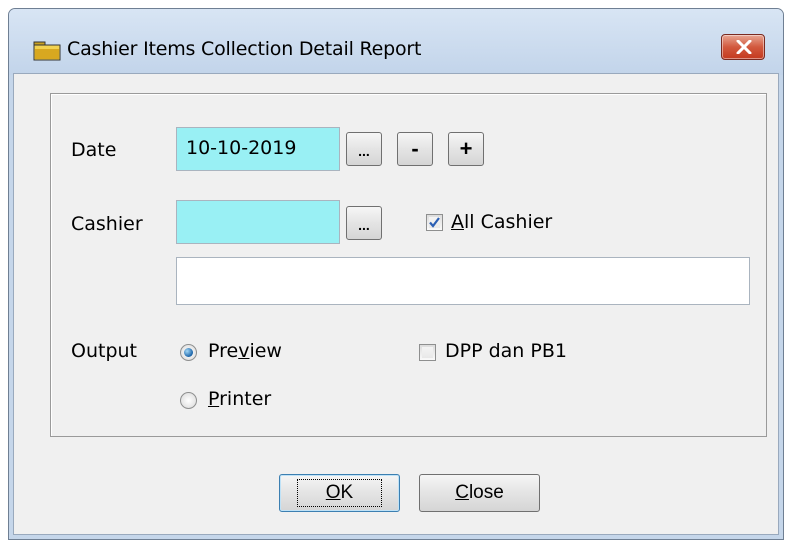 The width and height of the screenshot is (795, 548). Describe the element at coordinates (479, 493) in the screenshot. I see `close-button: Close` at that location.